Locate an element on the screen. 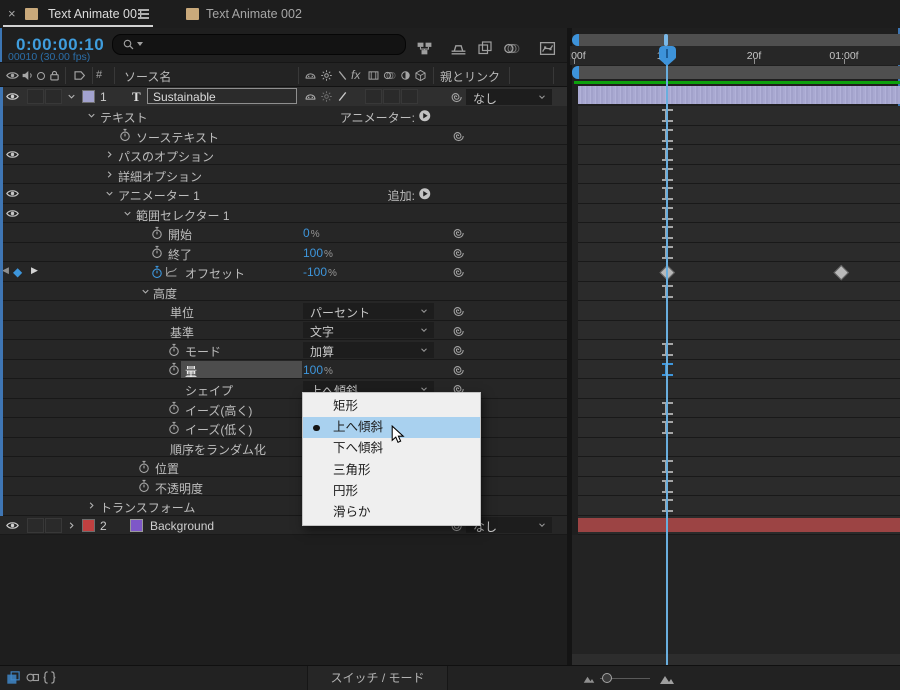 This screenshot has height=690, width=900. property-row-start: 開始 0% is located at coordinates (285, 233).